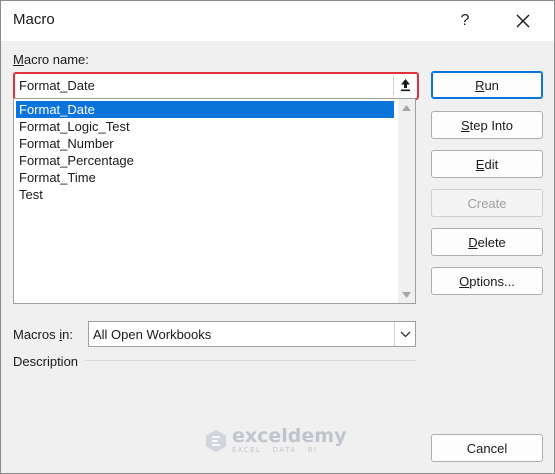 The image size is (555, 474). I want to click on delete-button: Delete, so click(487, 242).